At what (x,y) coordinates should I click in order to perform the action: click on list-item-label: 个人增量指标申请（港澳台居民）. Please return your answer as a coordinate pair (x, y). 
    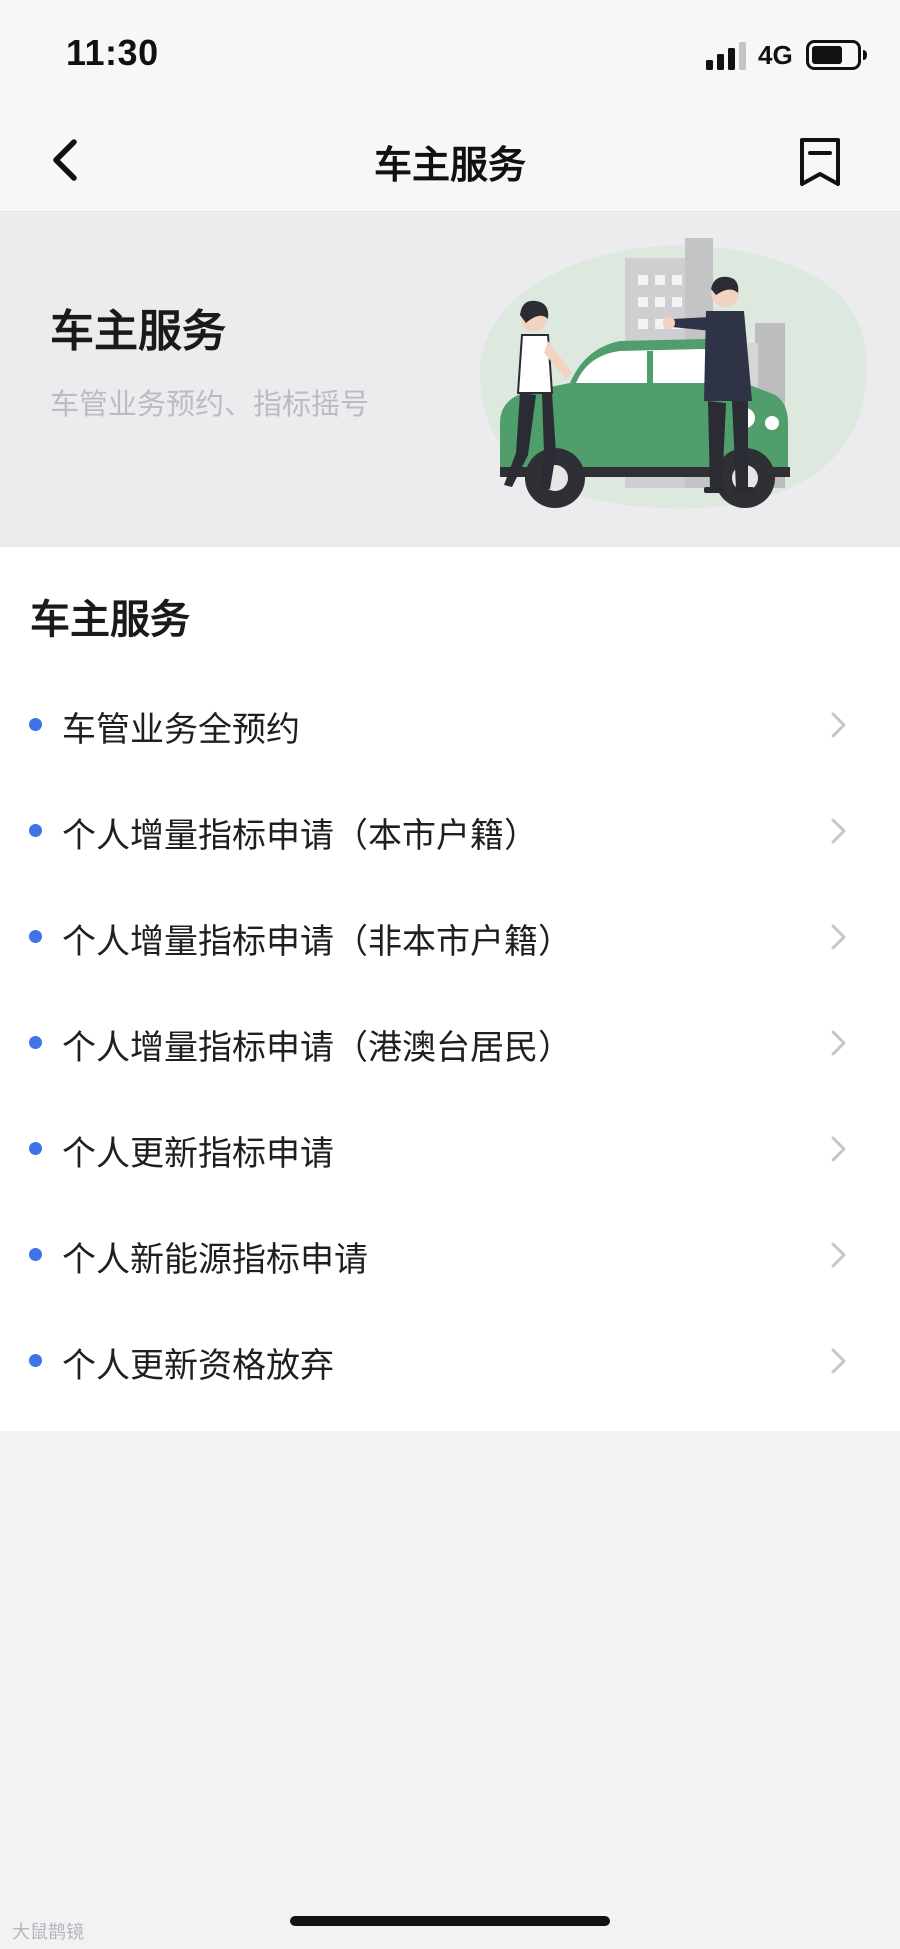
    Looking at the image, I should click on (317, 1048).